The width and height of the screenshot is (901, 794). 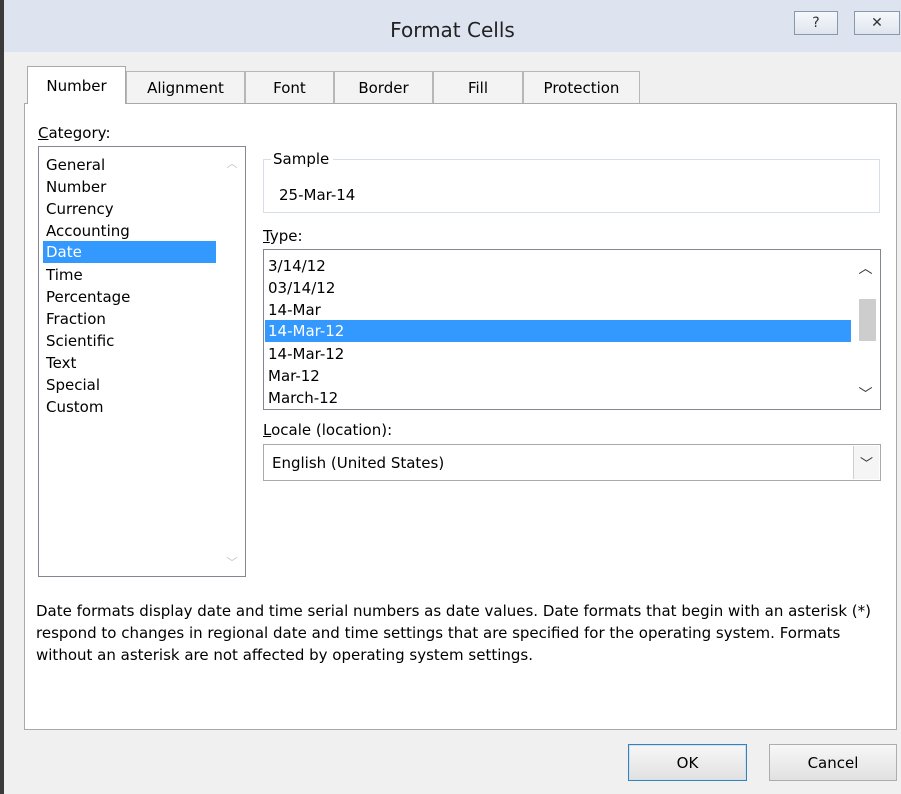 I want to click on type-scrollbar: ︿ ﹀, so click(x=865, y=329).